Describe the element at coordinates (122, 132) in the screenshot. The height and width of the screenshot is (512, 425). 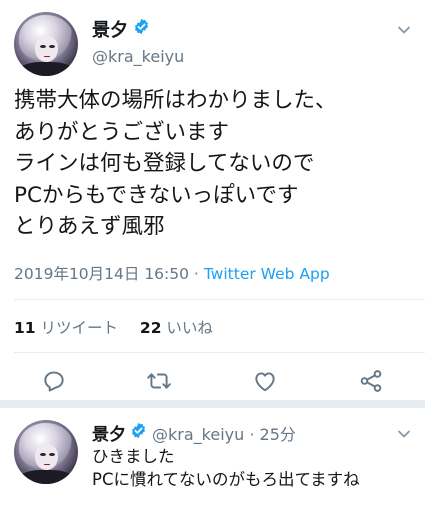
I see `tweet-text-line: ありがとうございます` at that location.